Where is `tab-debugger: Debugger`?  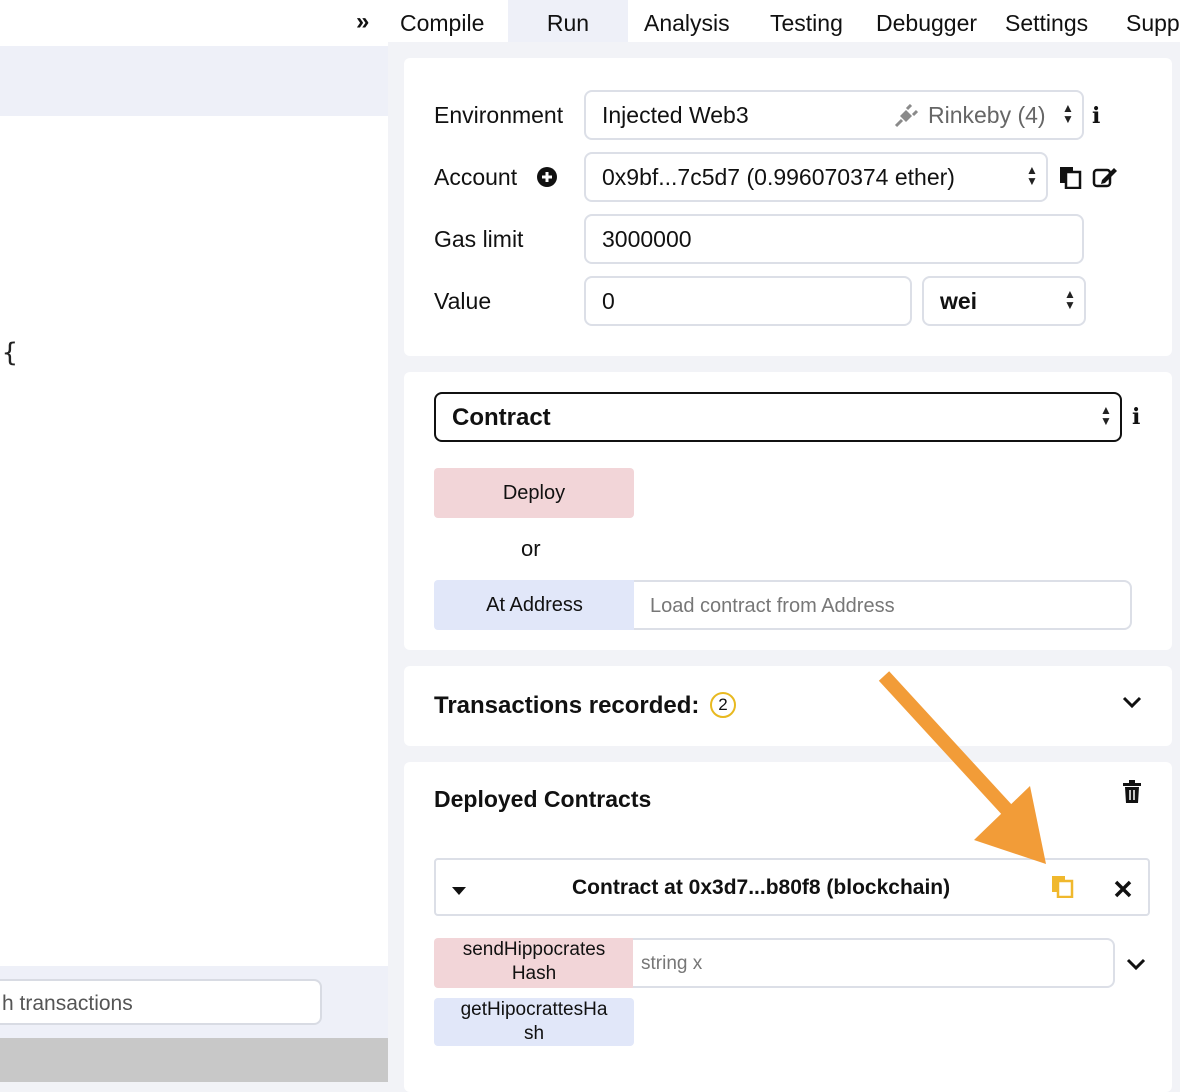
tab-debugger: Debugger is located at coordinates (926, 21).